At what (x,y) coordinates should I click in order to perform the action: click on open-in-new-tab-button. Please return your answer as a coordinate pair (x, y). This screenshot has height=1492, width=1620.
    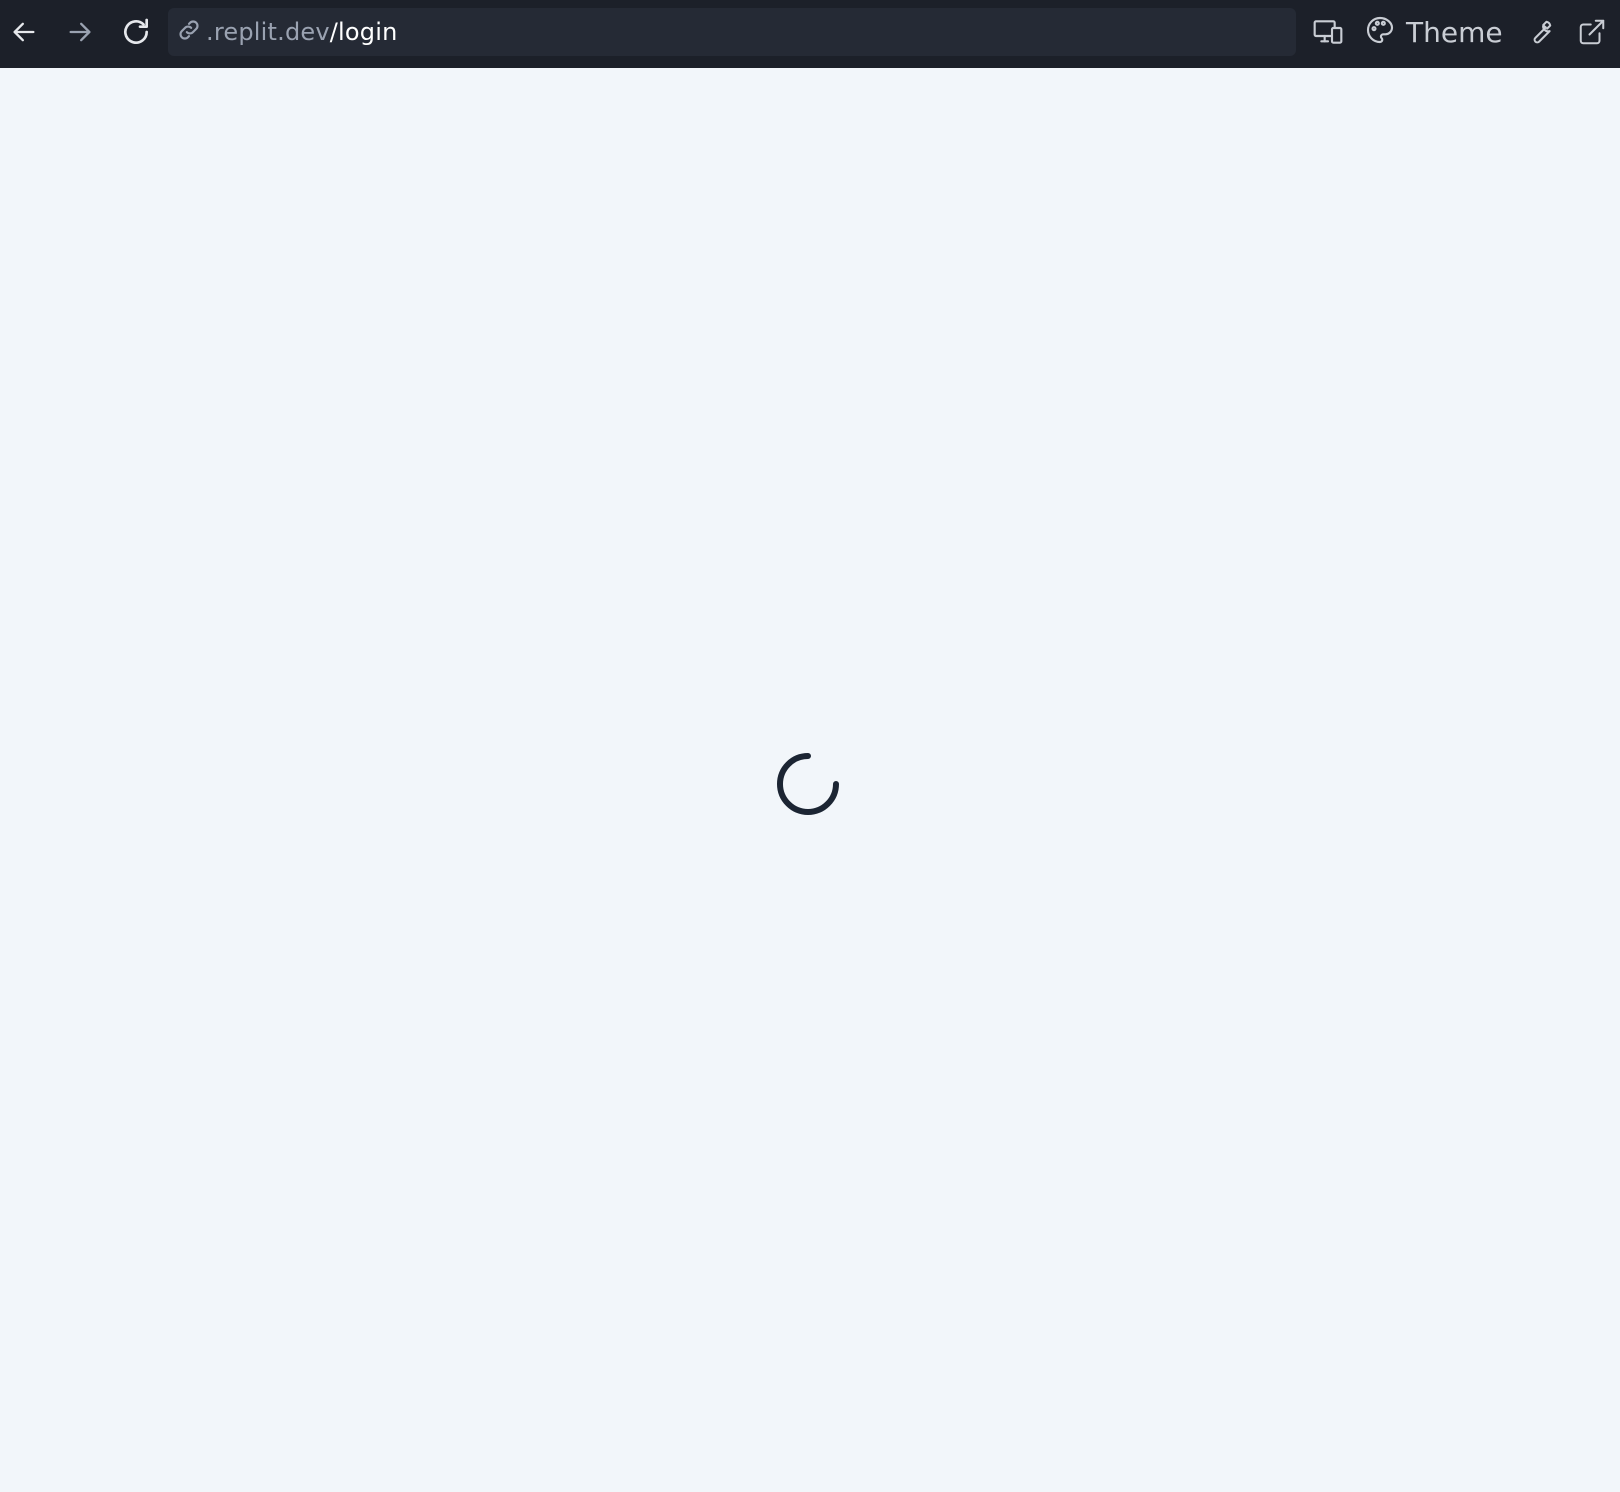
    Looking at the image, I should click on (1592, 32).